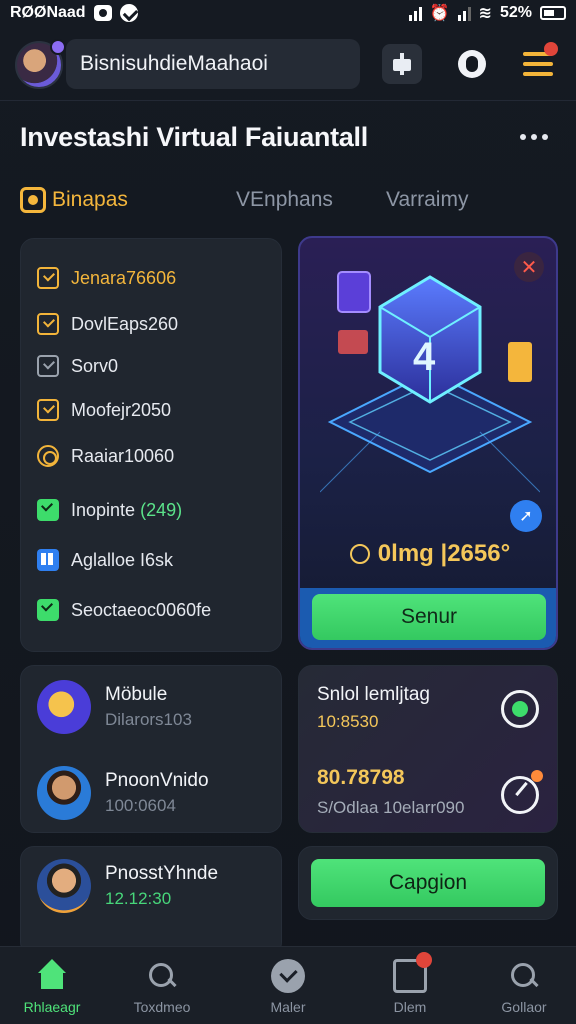 This screenshot has width=576, height=1024. I want to click on bottom-navigation: Rhlaeagr Toxdmeo Maler Dlem Gollaor, so click(288, 985).